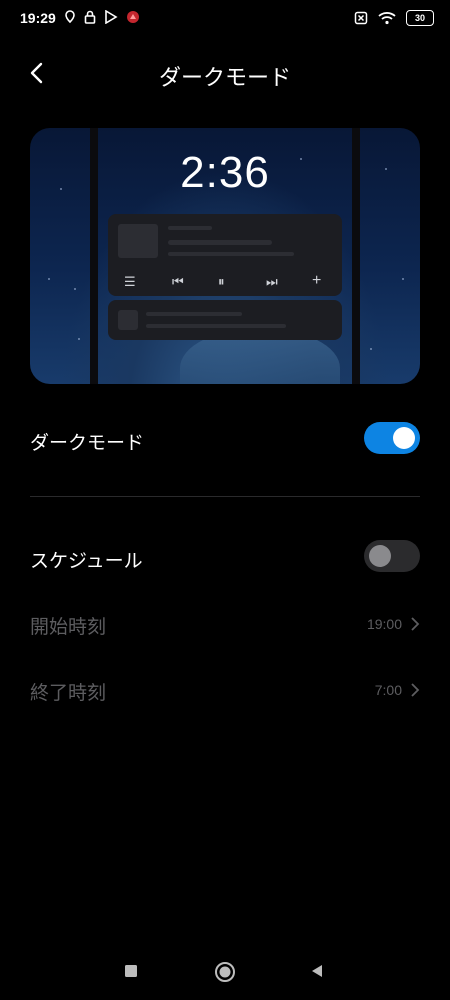 Image resolution: width=450 pixels, height=1000 pixels. What do you see at coordinates (90, 17) in the screenshot?
I see `lock-icon` at bounding box center [90, 17].